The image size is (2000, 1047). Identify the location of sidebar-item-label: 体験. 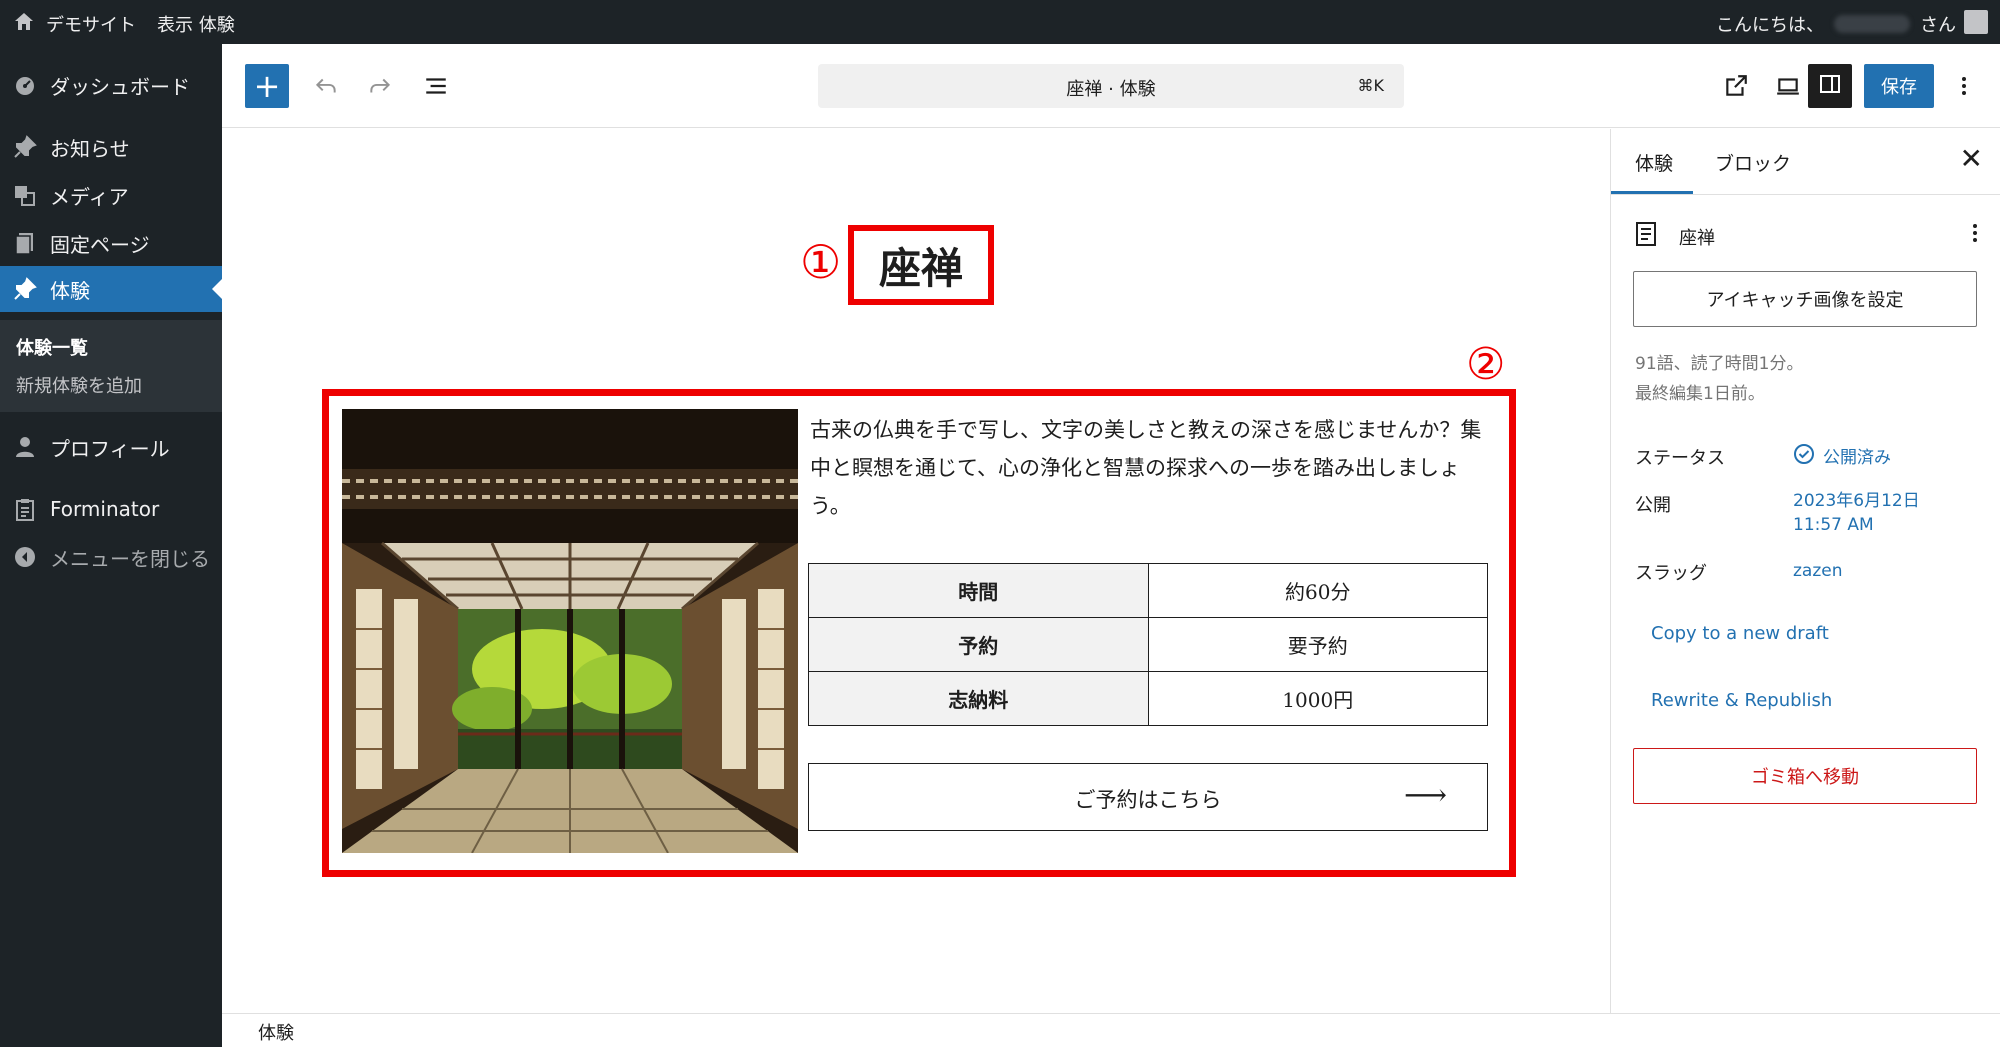
(70, 290).